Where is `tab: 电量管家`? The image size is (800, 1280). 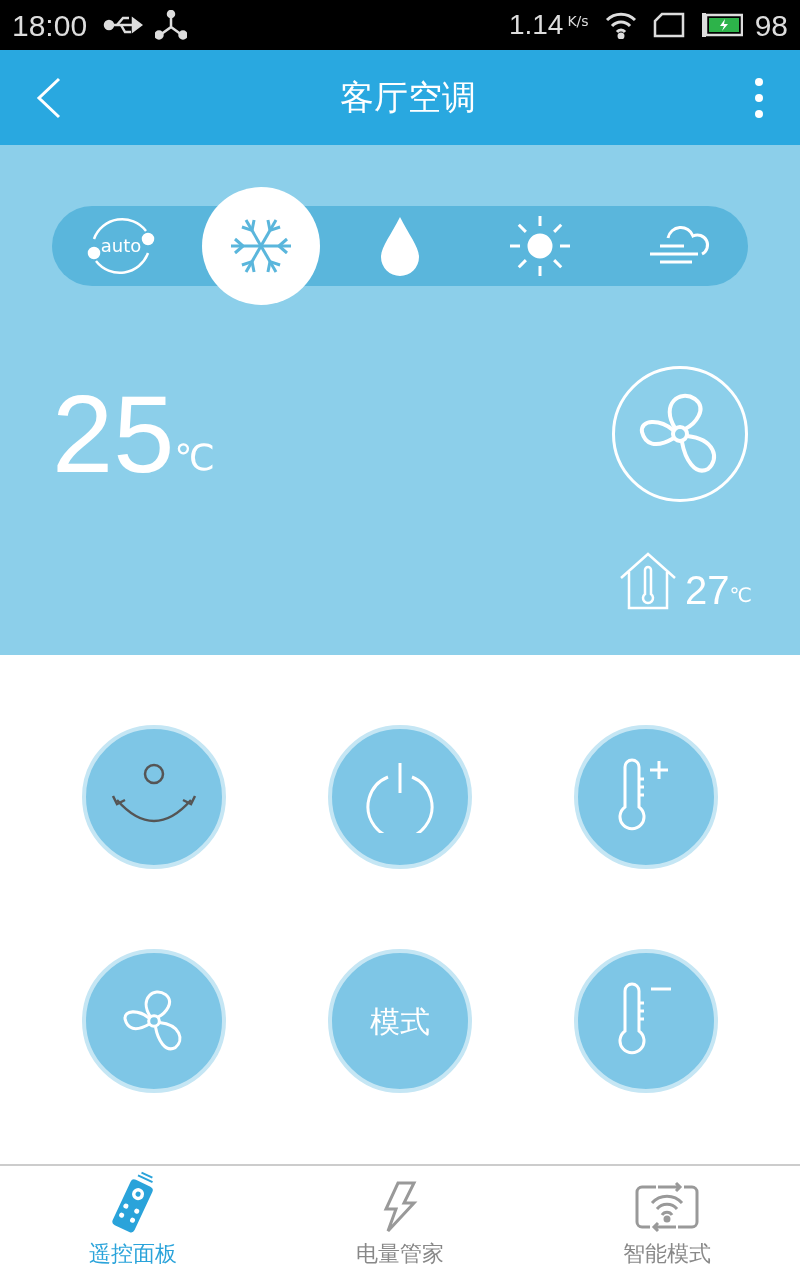
tab: 电量管家 is located at coordinates (400, 1223).